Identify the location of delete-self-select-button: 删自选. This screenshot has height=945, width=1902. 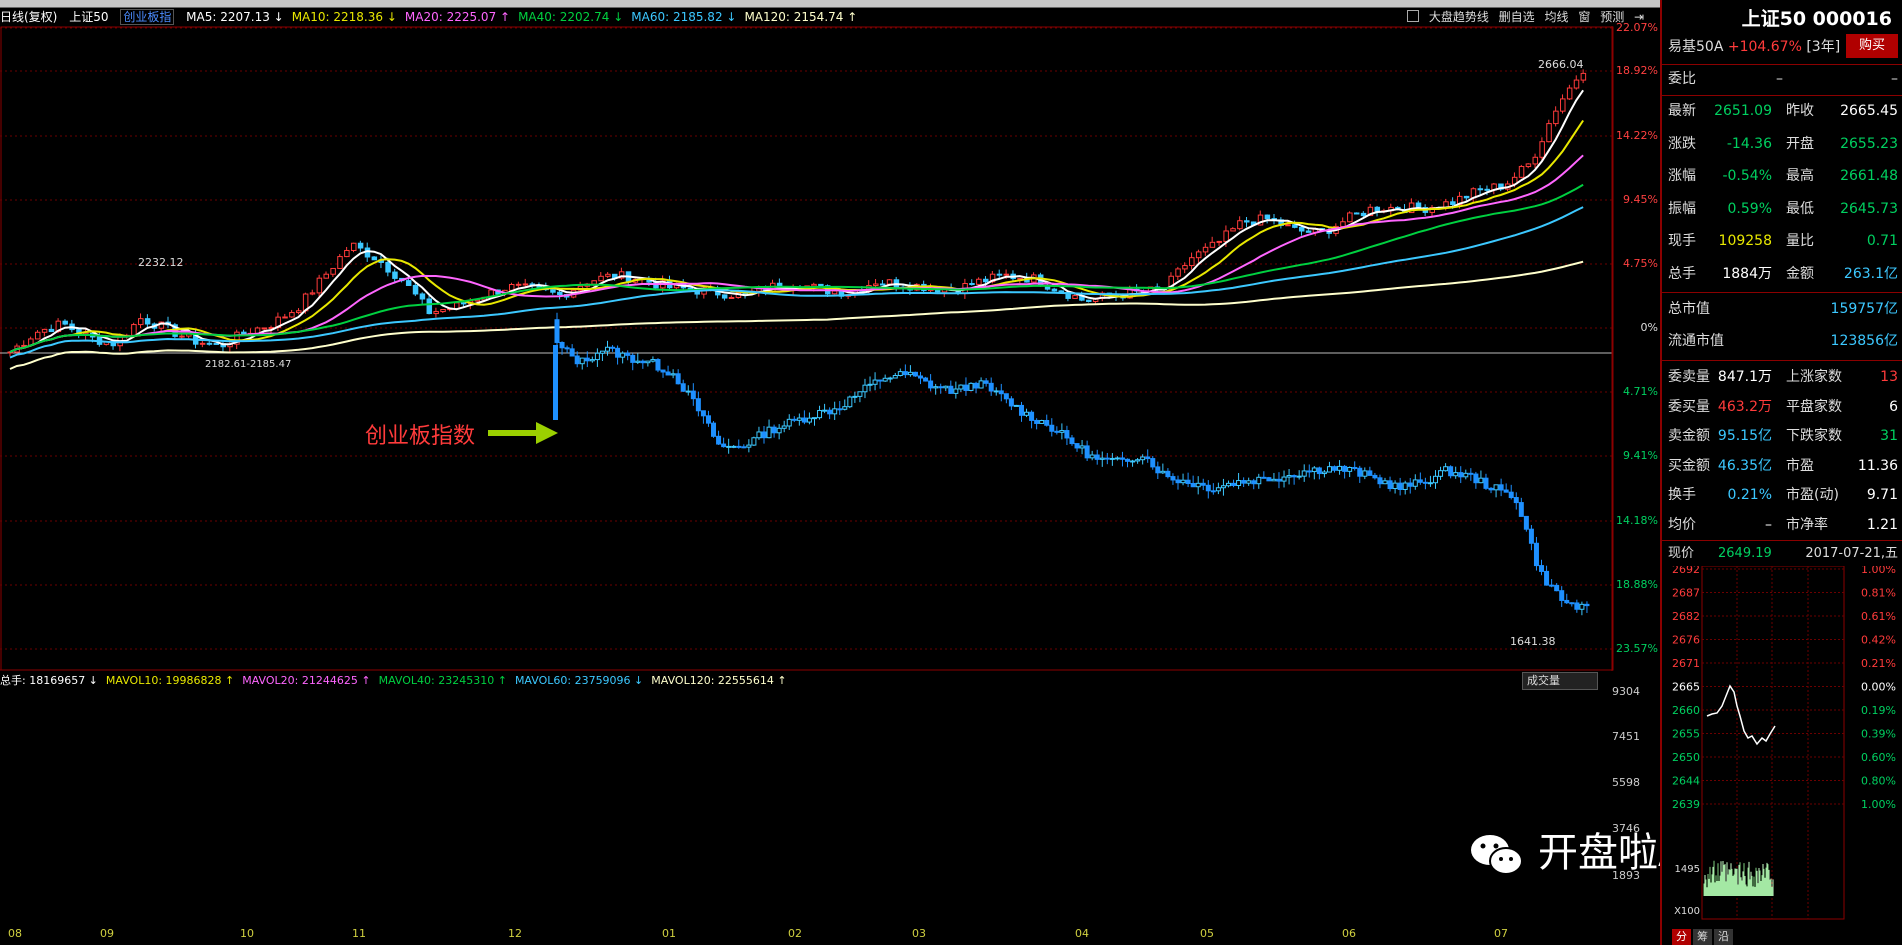
(1517, 17).